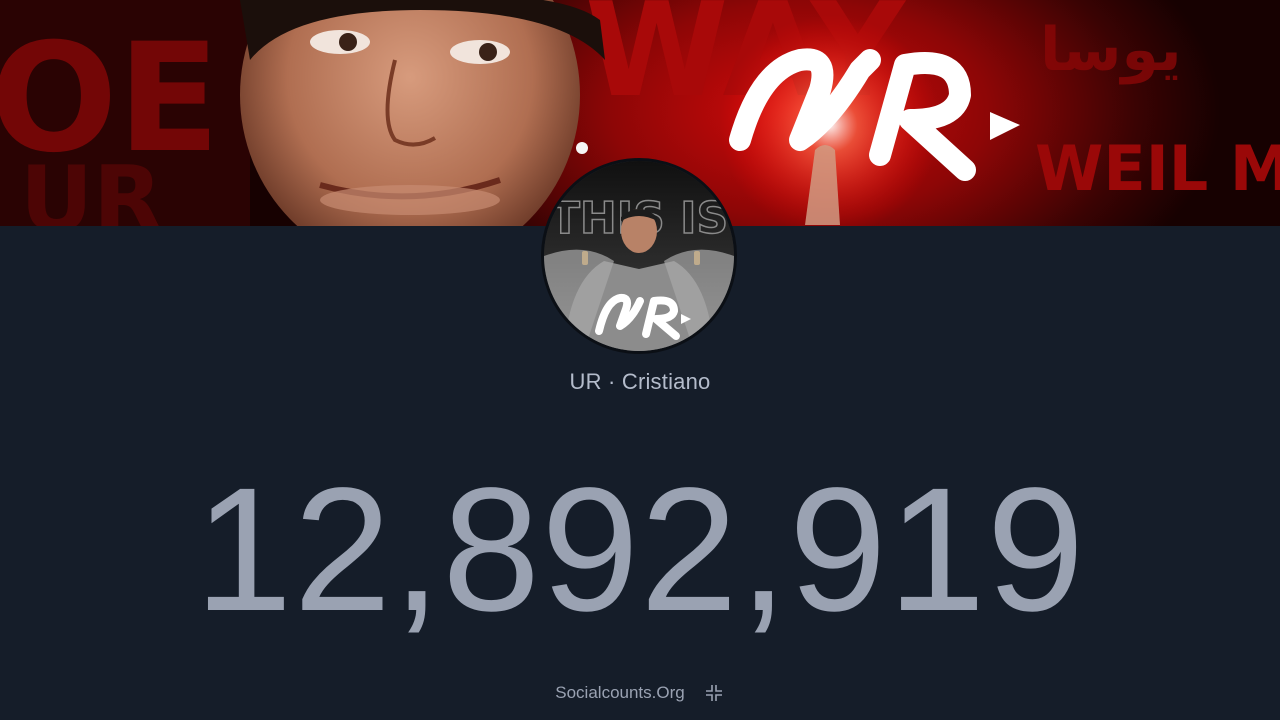  Describe the element at coordinates (640, 381) in the screenshot. I see `channel-name: UR · Cristiano` at that location.